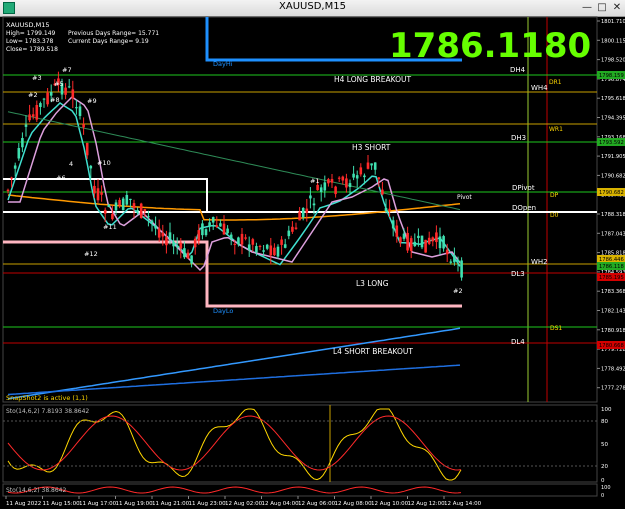 The image size is (625, 509). Describe the element at coordinates (135, 504) in the screenshot. I see `time-tick-label: 11 Aug 19:00` at that location.